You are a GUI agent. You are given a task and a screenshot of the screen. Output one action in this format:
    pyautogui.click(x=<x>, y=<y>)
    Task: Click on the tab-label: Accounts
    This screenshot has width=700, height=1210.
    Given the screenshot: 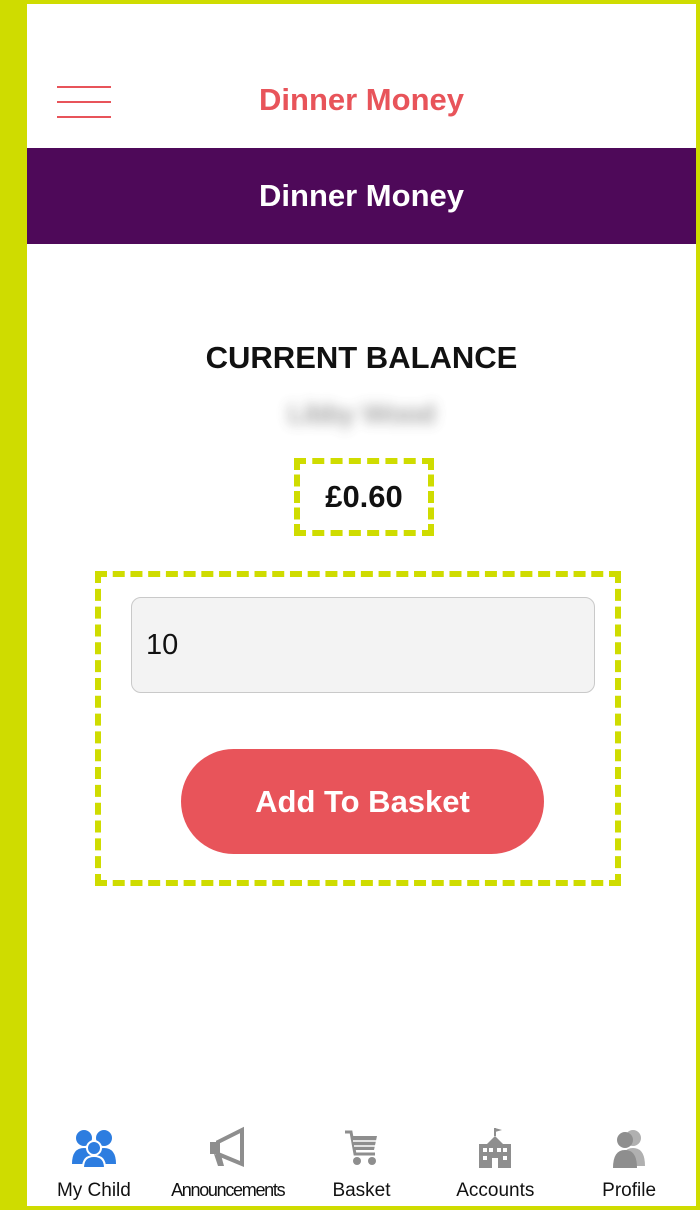 What is the action you would take?
    pyautogui.click(x=495, y=1190)
    